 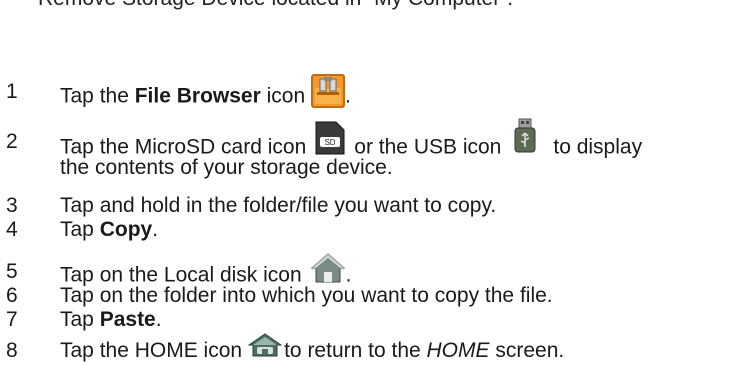 I want to click on step-text: Tap Copy., so click(x=109, y=229).